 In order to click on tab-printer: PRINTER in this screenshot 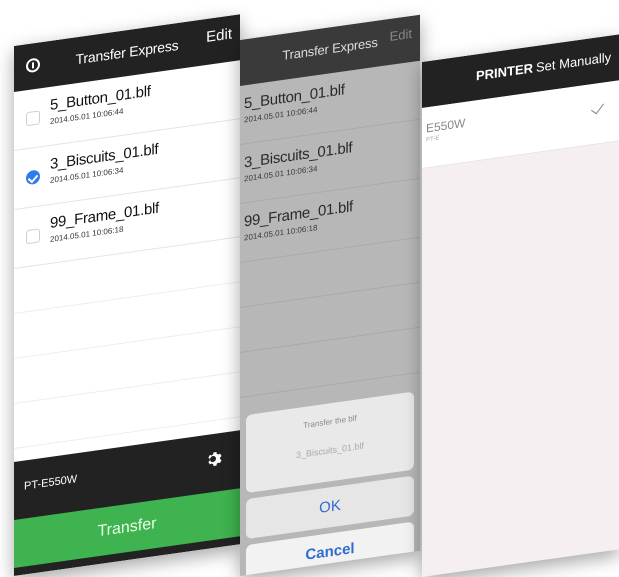, I will do `click(504, 71)`.